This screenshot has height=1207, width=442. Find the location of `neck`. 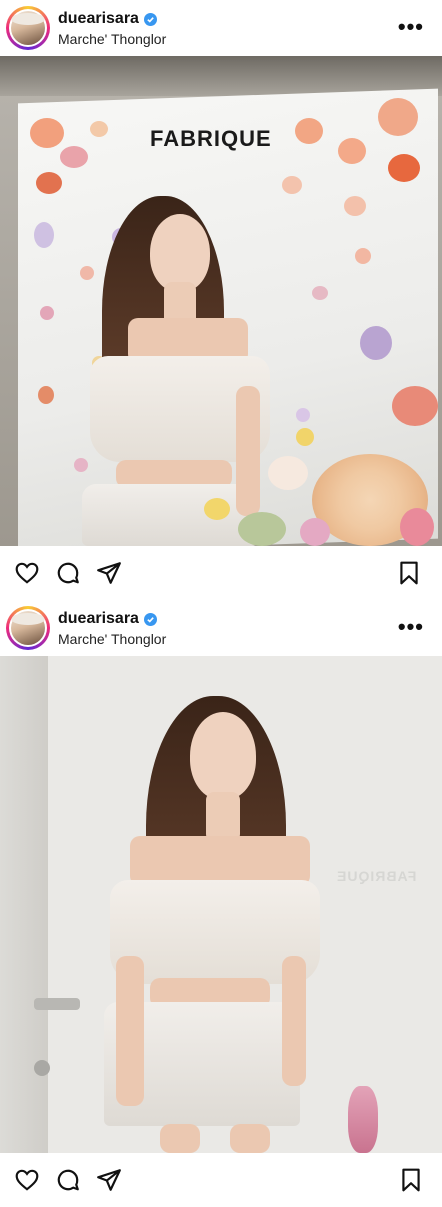

neck is located at coordinates (223, 817).